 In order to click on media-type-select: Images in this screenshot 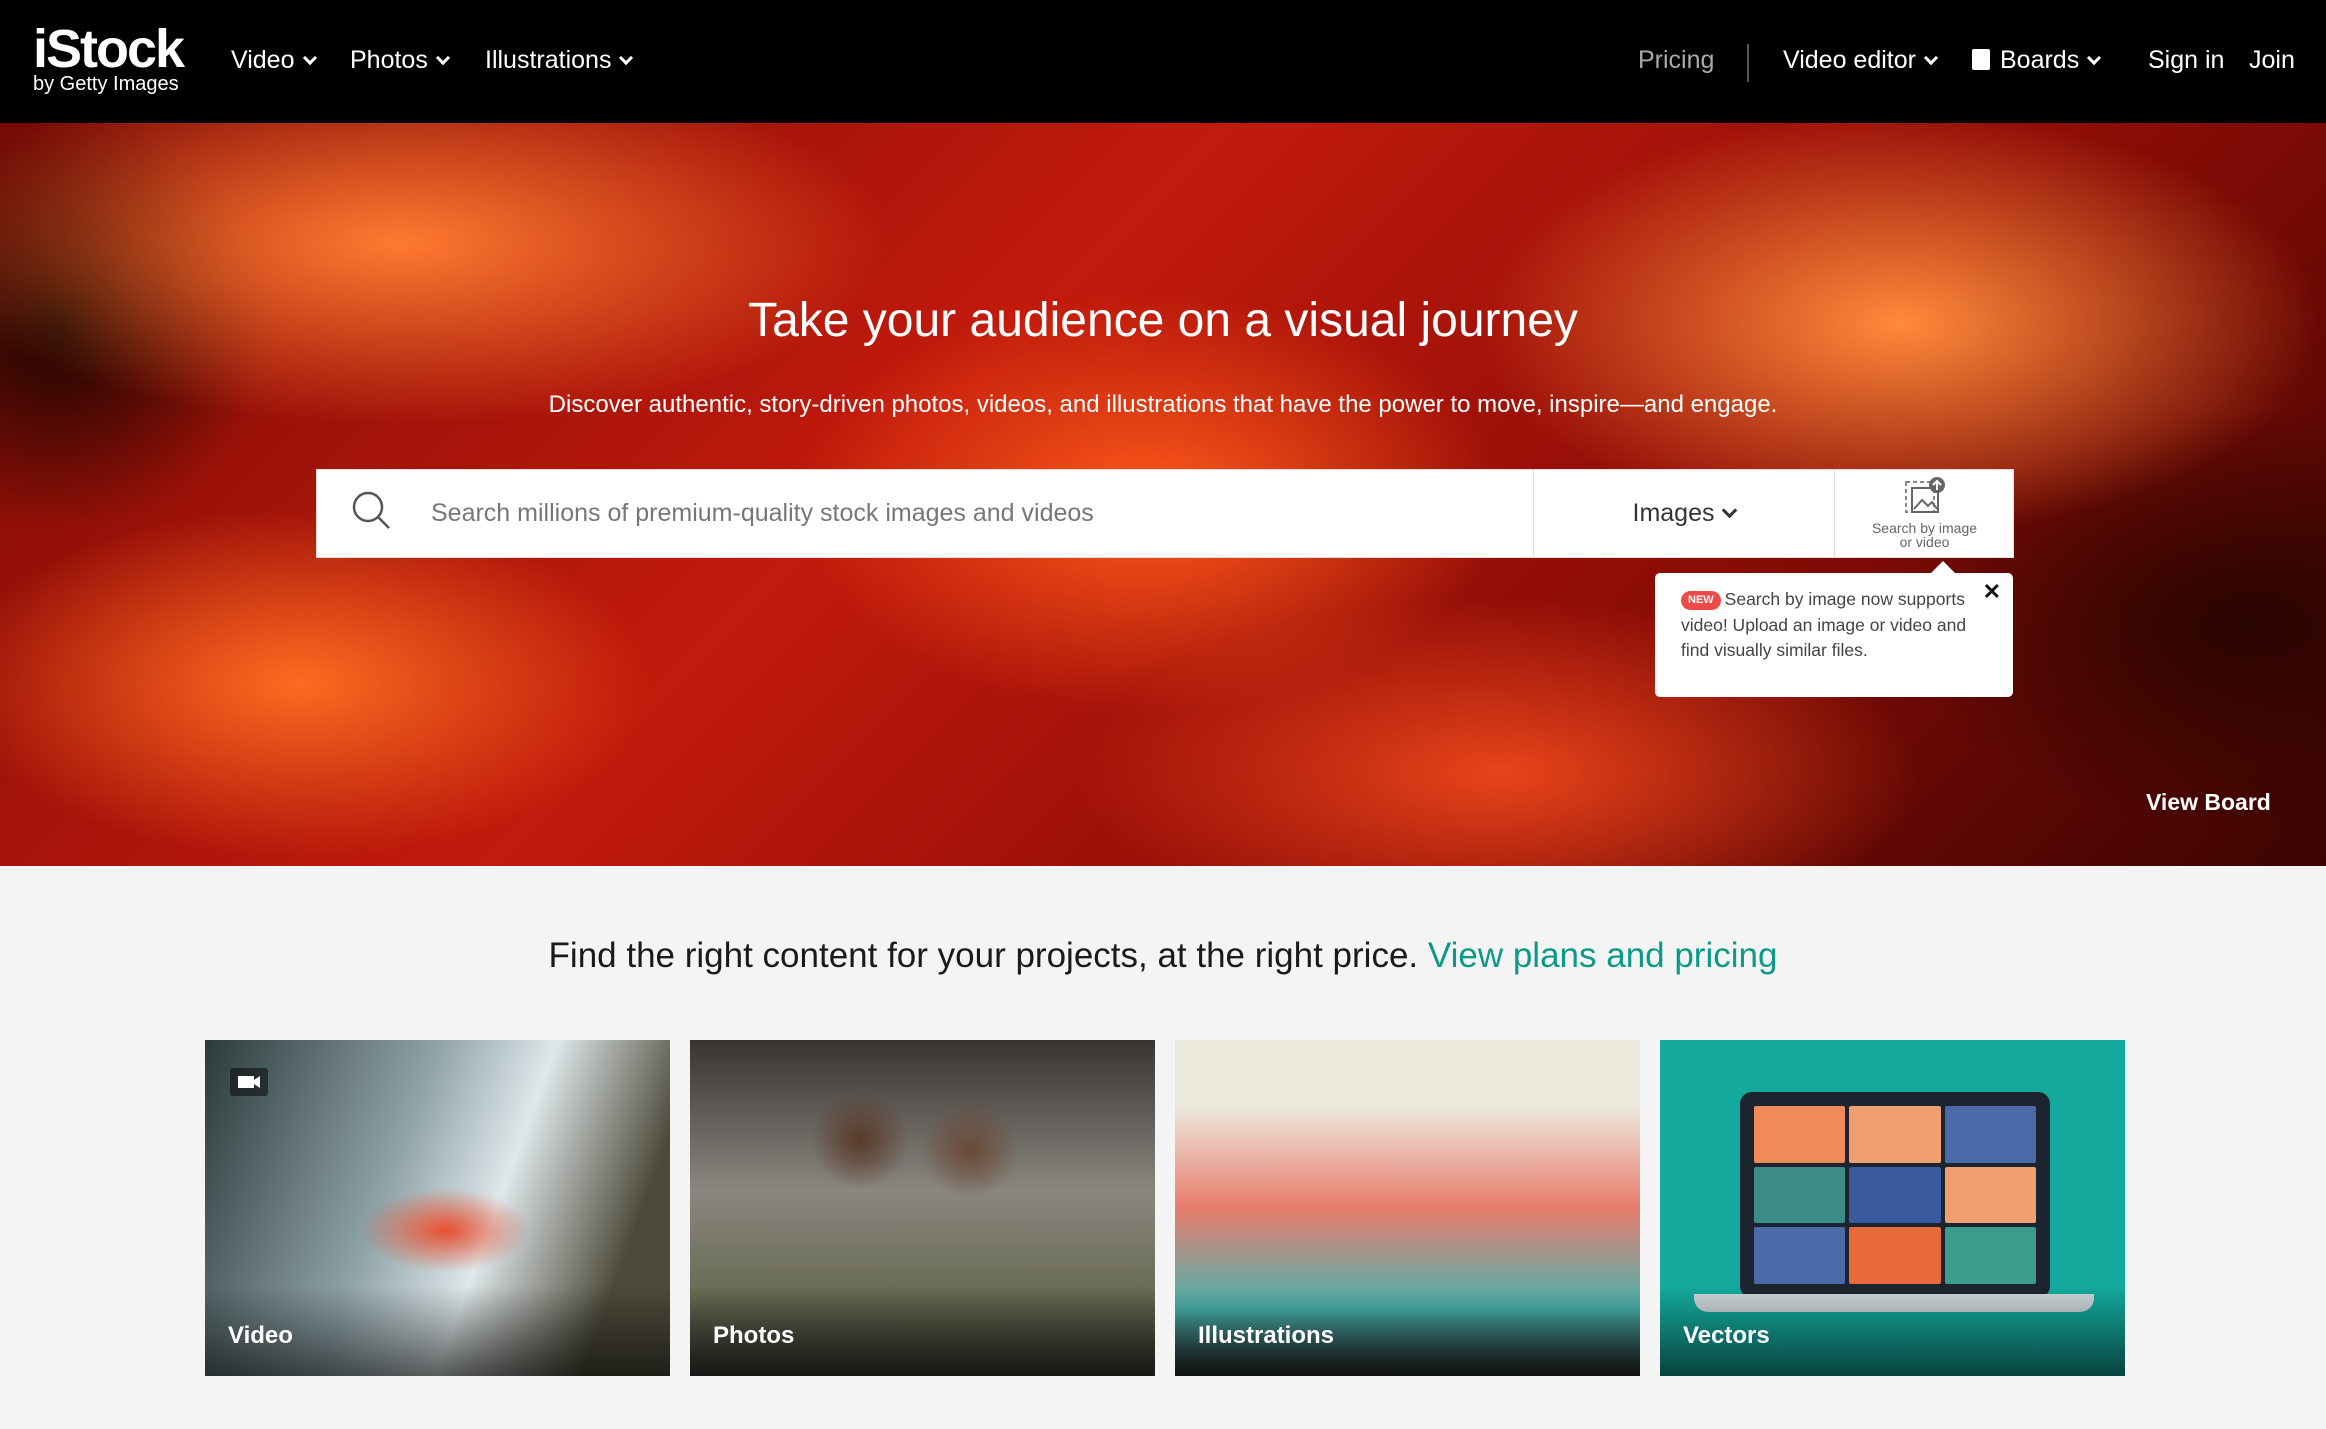, I will do `click(1683, 513)`.